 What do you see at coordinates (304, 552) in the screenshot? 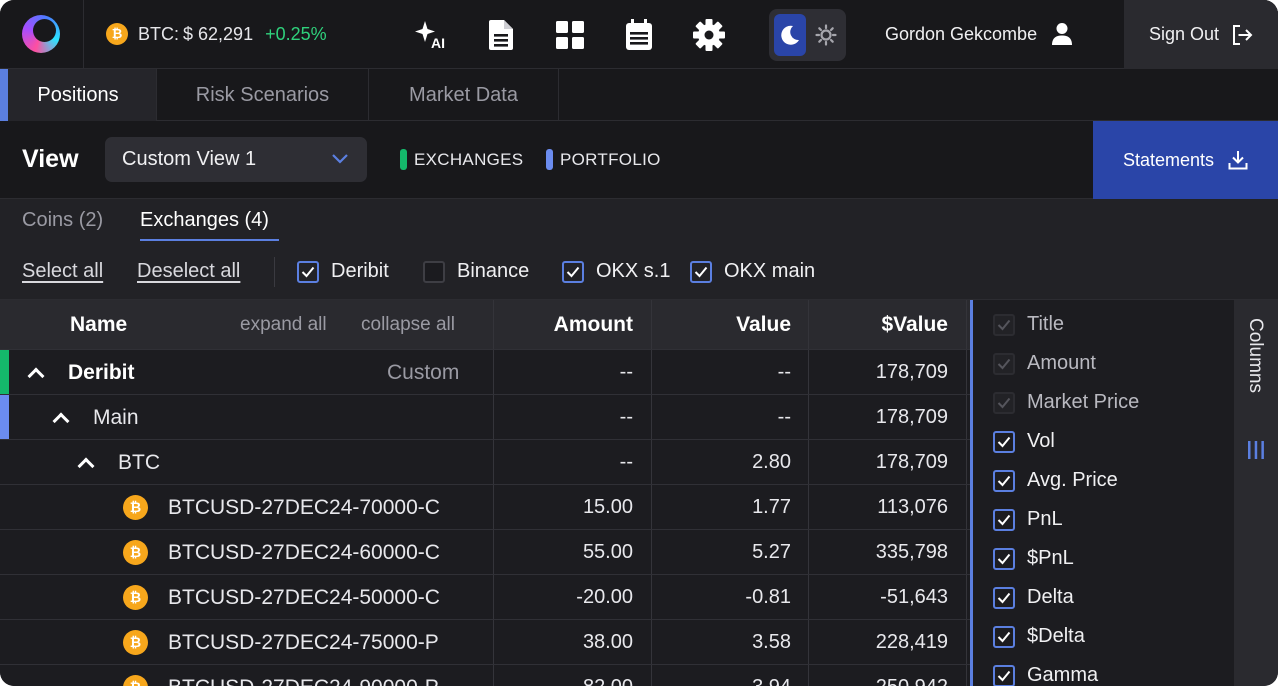
I see `row-name: BTCUSD-27DEC24-60000-C` at bounding box center [304, 552].